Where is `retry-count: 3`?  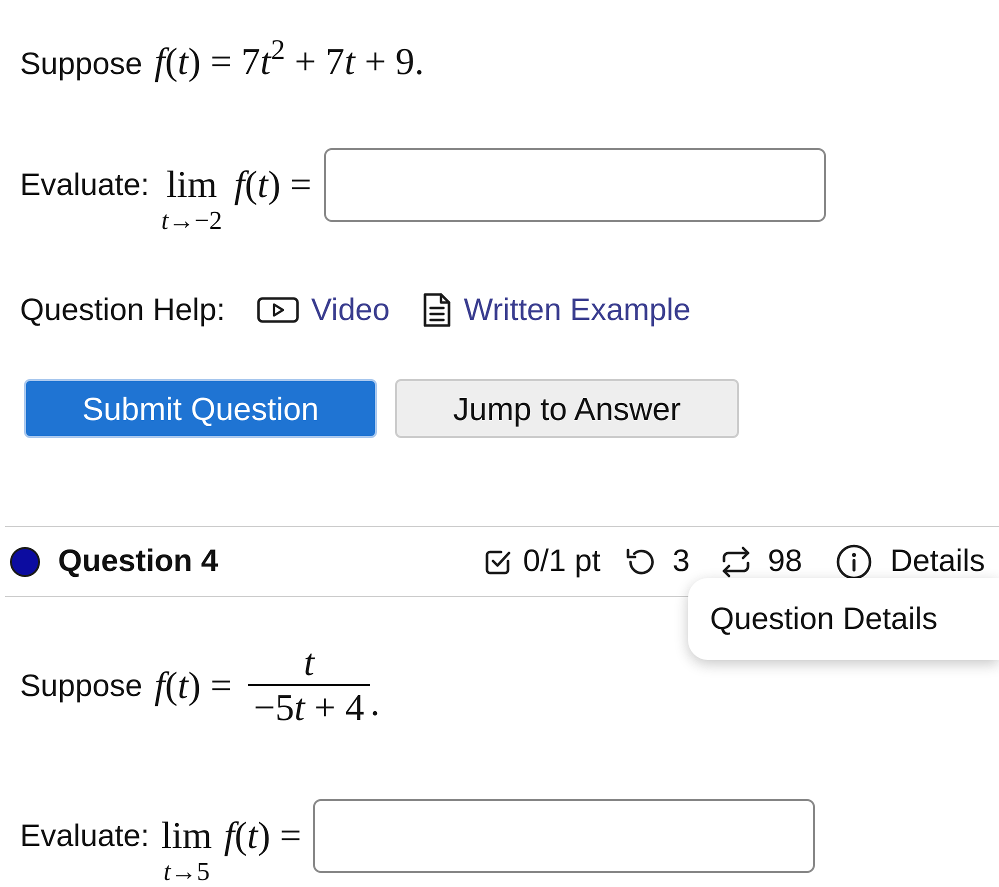 retry-count: 3 is located at coordinates (681, 561).